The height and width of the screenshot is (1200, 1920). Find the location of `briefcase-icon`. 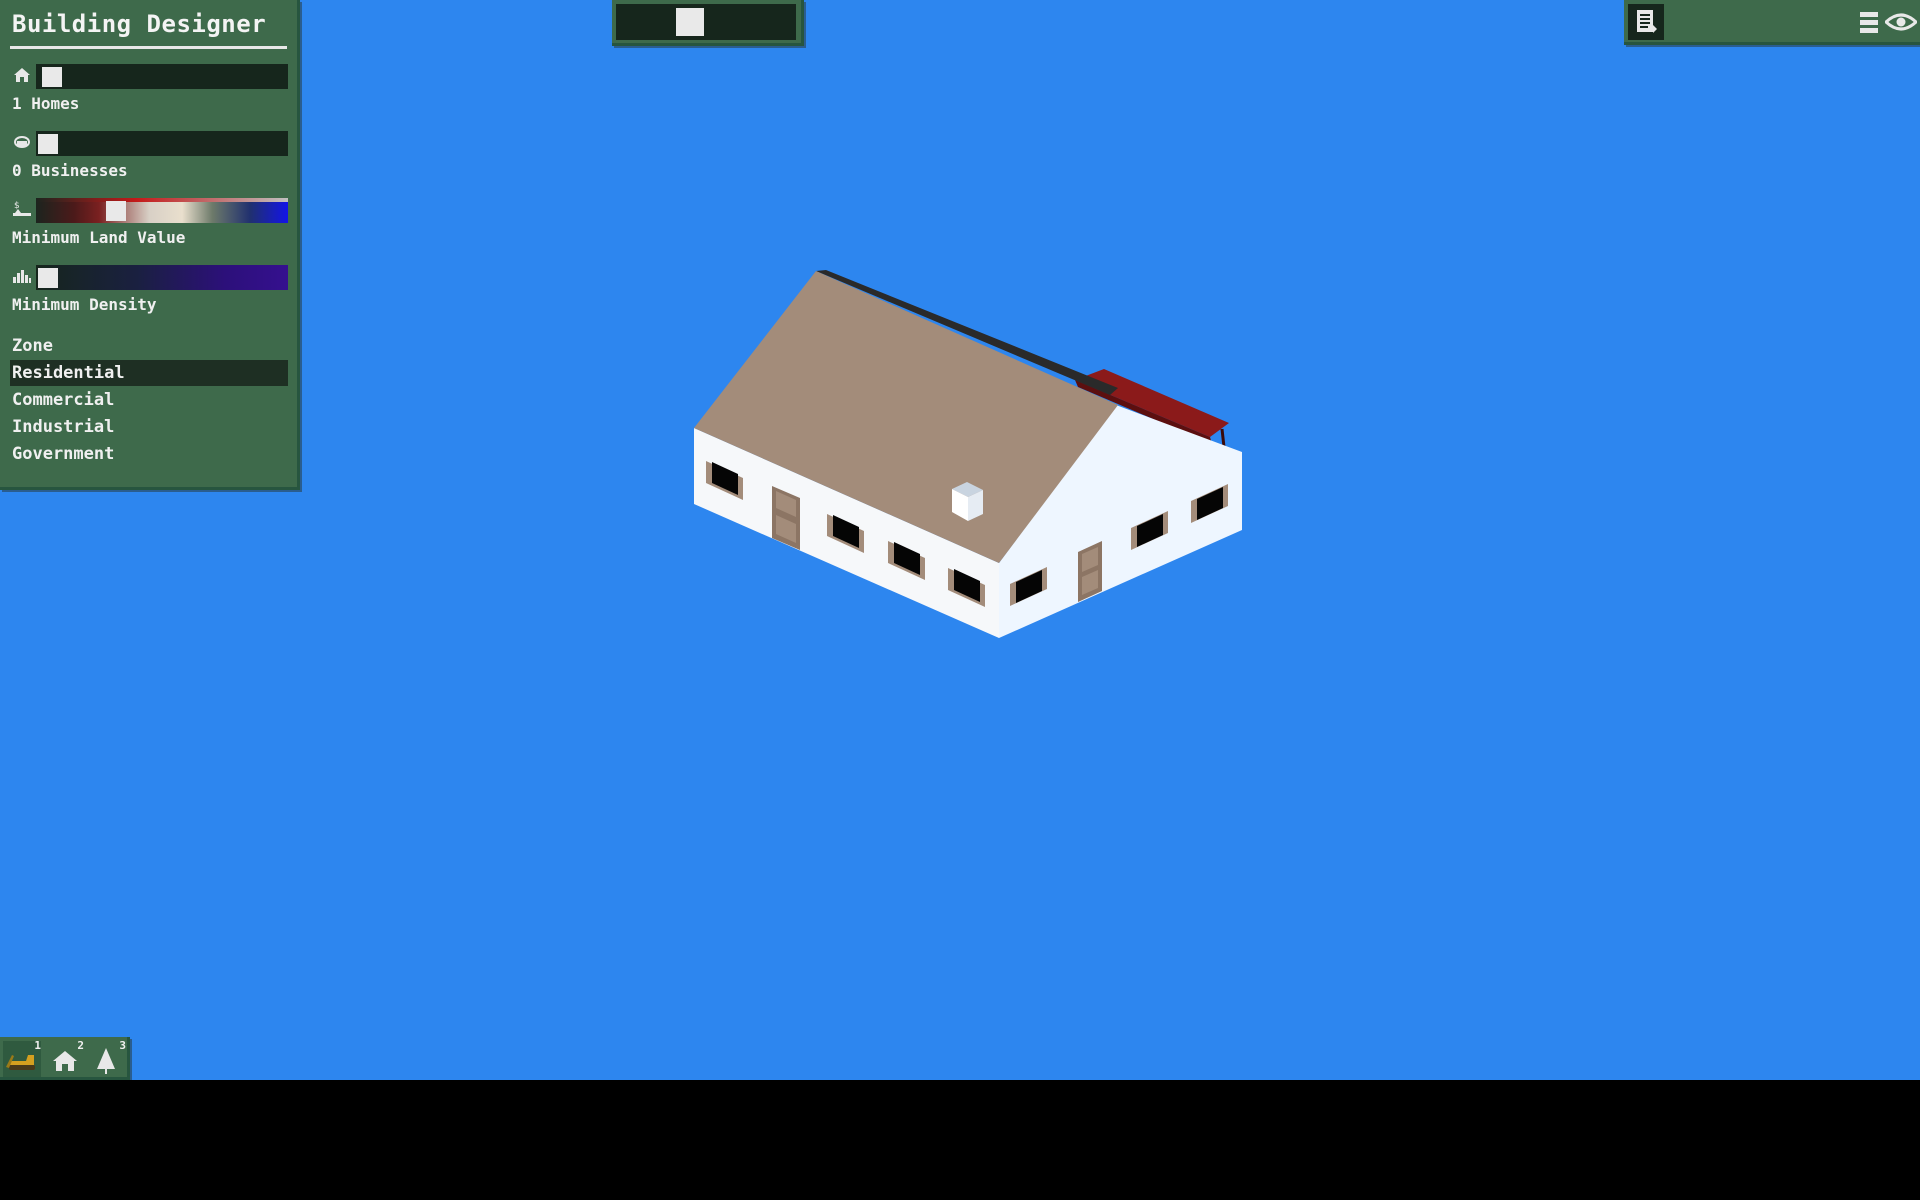

briefcase-icon is located at coordinates (22, 142).